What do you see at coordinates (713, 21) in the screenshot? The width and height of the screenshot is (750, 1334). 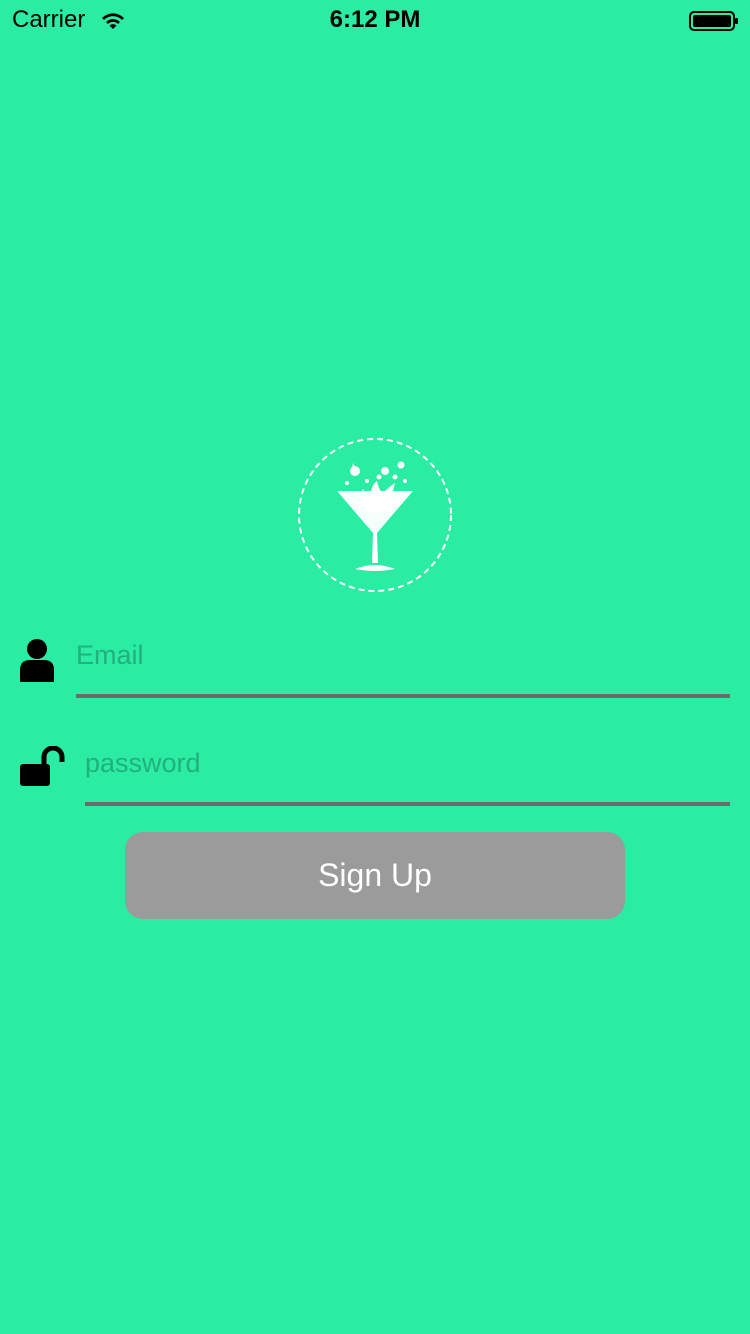 I see `battery-icon` at bounding box center [713, 21].